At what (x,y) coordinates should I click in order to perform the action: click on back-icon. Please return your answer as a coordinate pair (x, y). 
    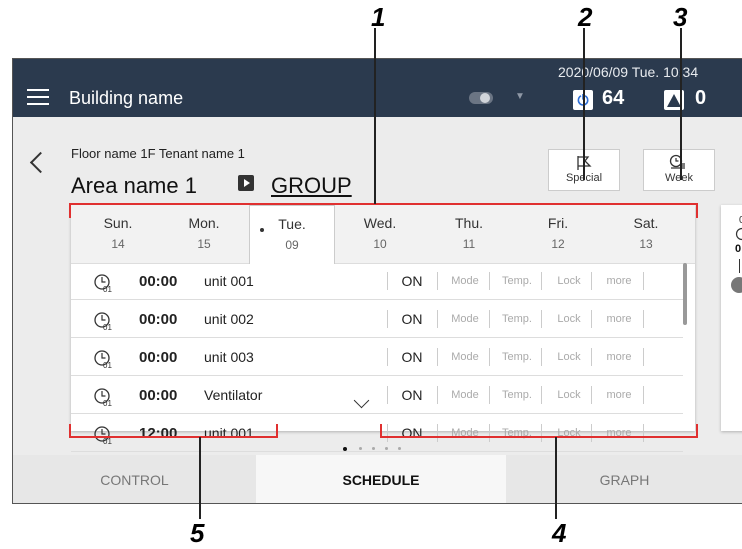
    Looking at the image, I should click on (40, 162).